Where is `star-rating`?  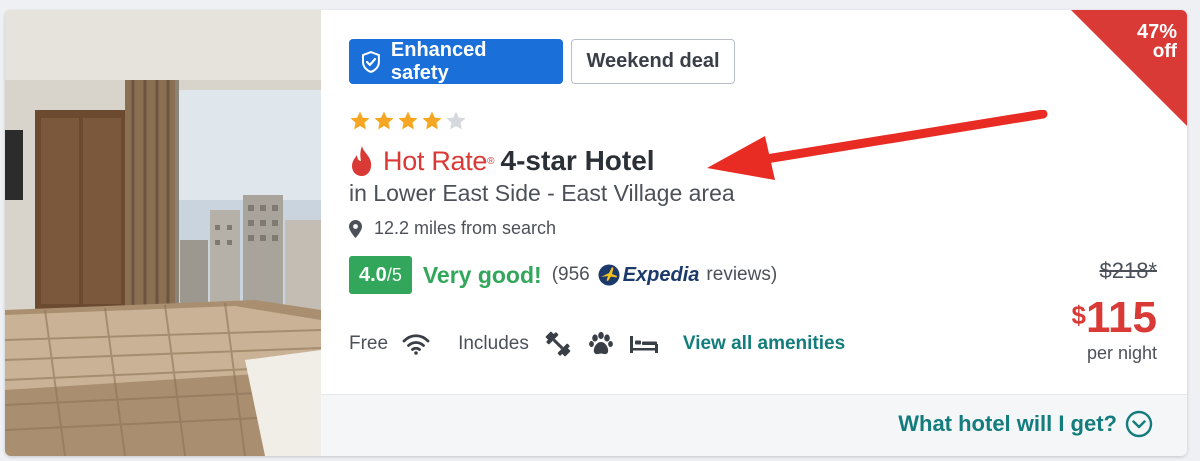 star-rating is located at coordinates (408, 121).